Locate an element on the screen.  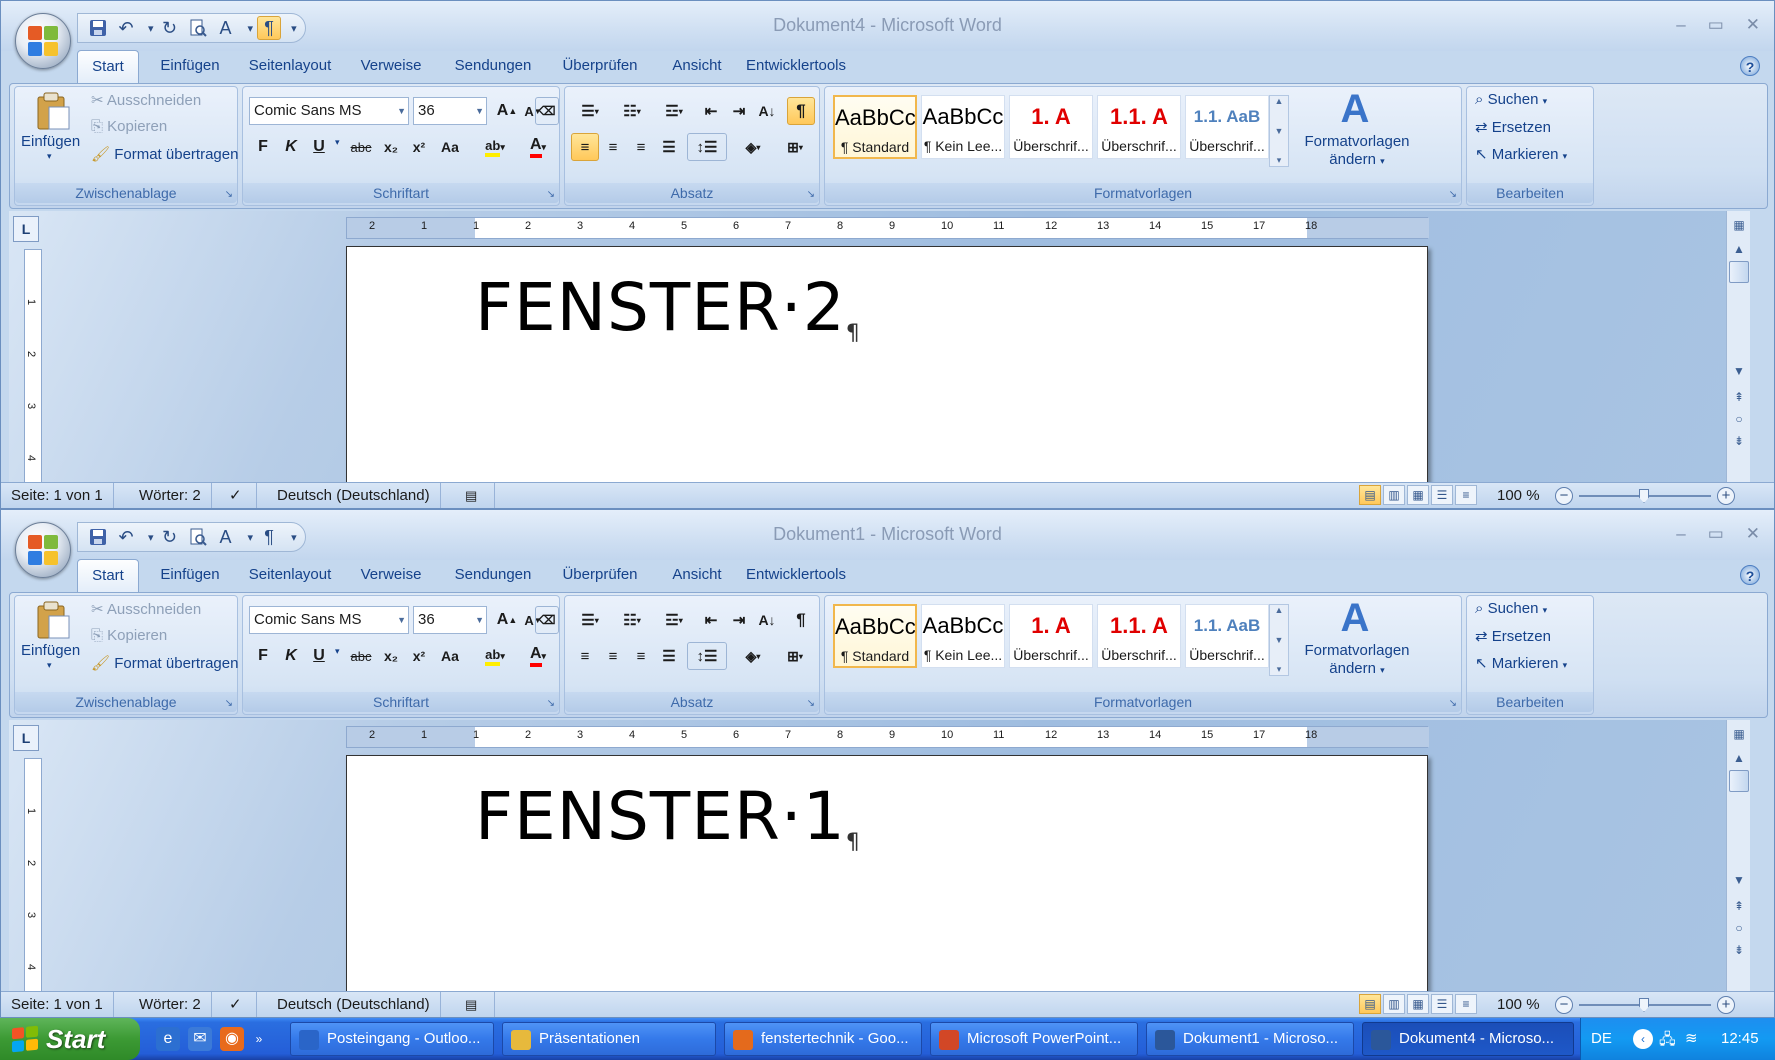
previous-page-icon: ⇞ is located at coordinates (1739, 906).